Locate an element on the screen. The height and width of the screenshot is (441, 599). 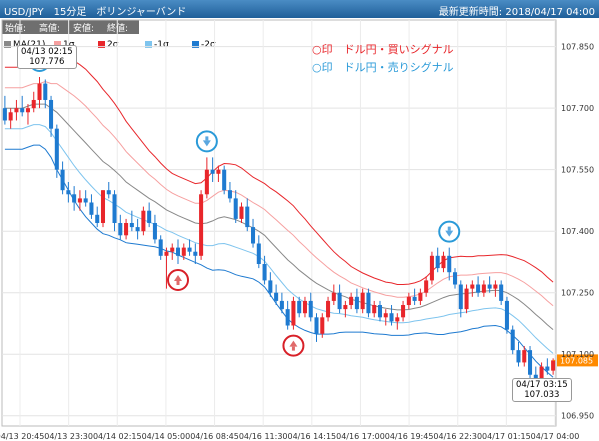
y-tick-label: 107.250 is located at coordinates (577, 293).